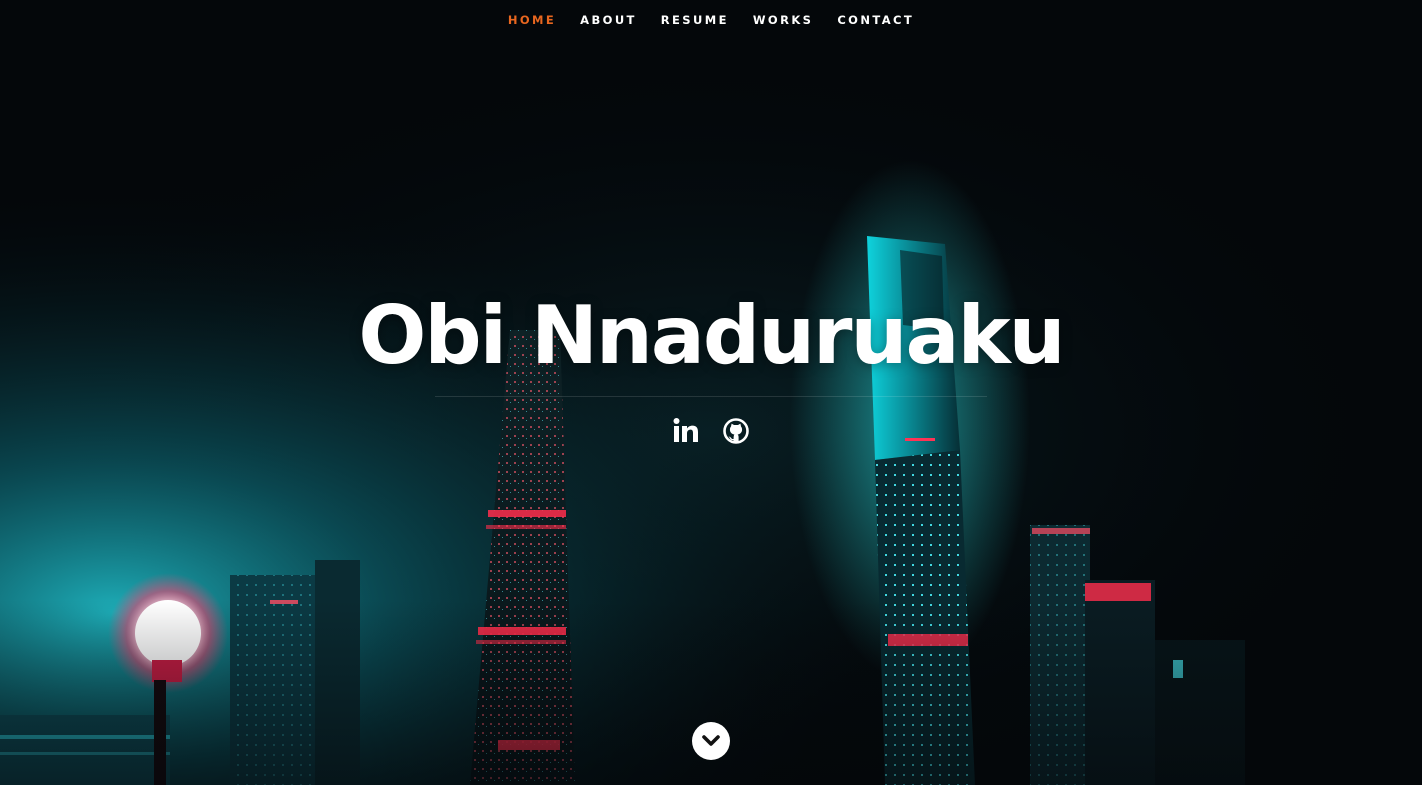 The image size is (1422, 785). Describe the element at coordinates (532, 20) in the screenshot. I see `nav-home: HOME` at that location.